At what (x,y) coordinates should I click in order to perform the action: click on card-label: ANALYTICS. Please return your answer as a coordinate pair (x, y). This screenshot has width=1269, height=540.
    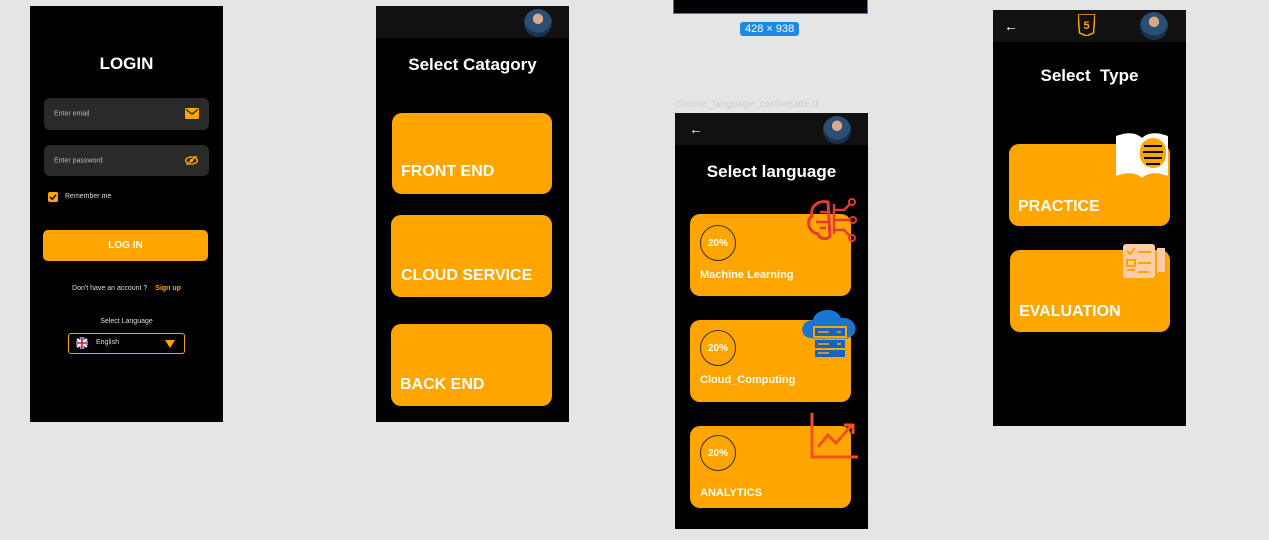
    Looking at the image, I should click on (731, 493).